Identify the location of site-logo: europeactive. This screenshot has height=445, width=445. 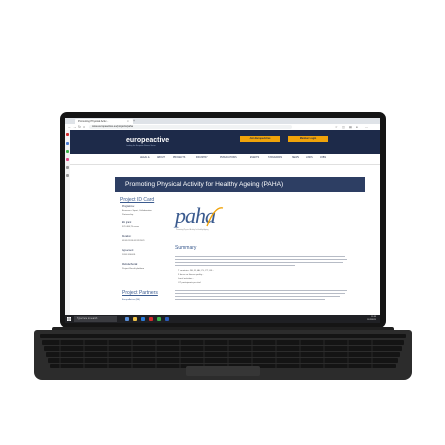
(151, 141).